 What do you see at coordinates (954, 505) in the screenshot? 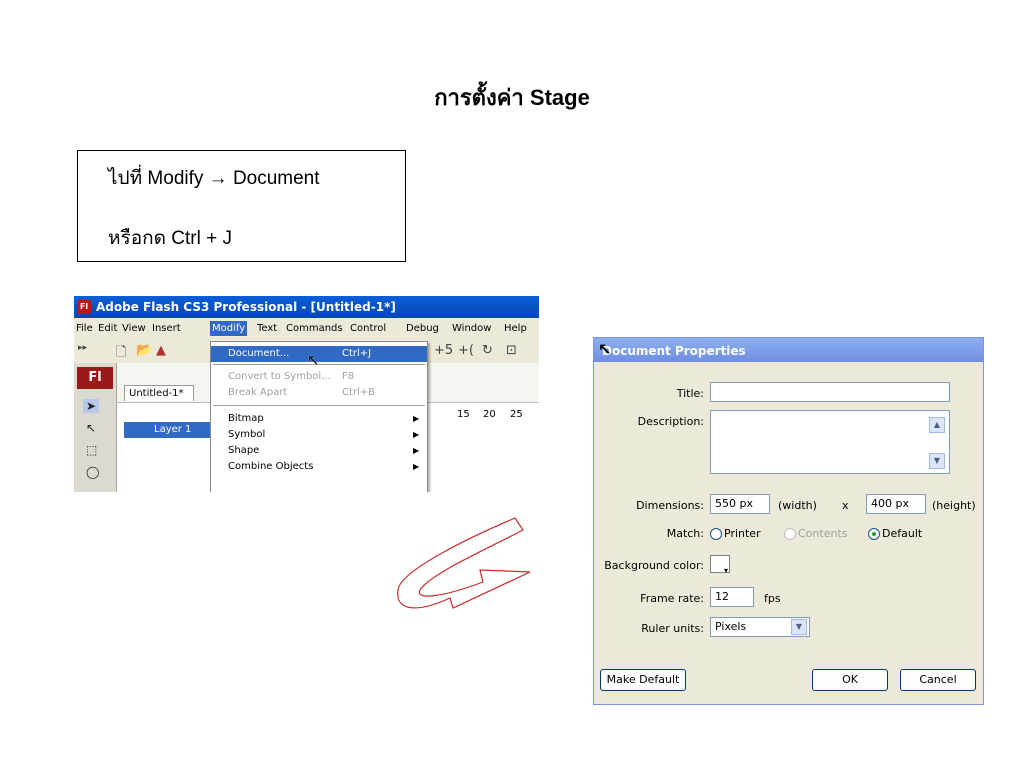
I see `height-text: (height)` at bounding box center [954, 505].